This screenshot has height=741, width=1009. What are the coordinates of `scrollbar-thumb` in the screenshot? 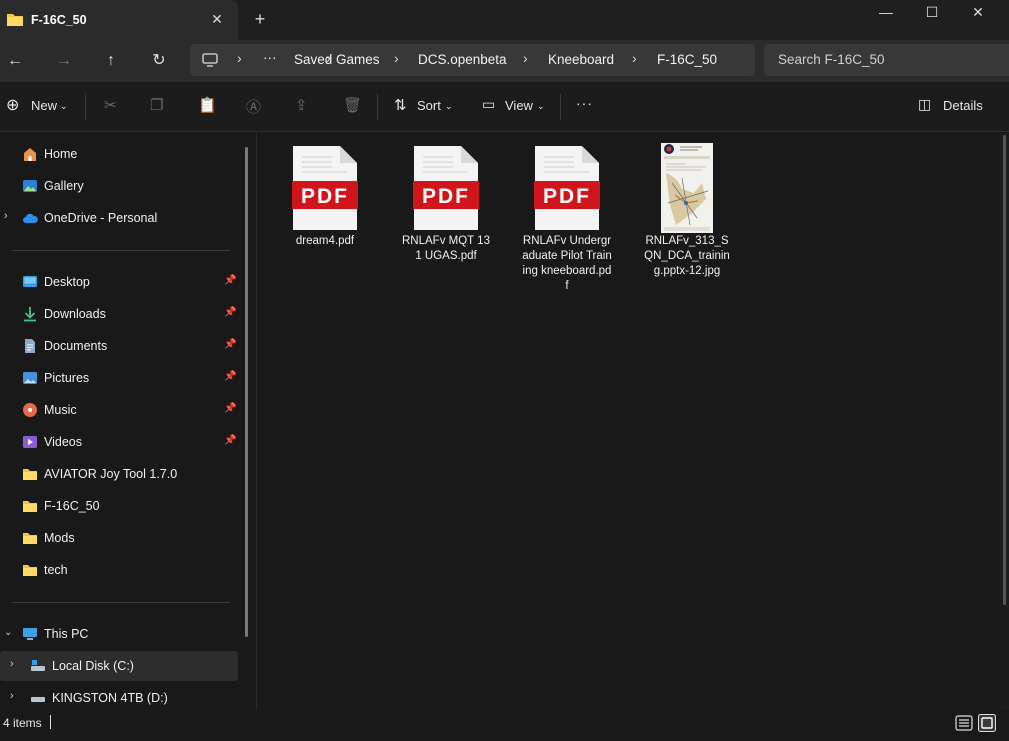 It's located at (1004, 370).